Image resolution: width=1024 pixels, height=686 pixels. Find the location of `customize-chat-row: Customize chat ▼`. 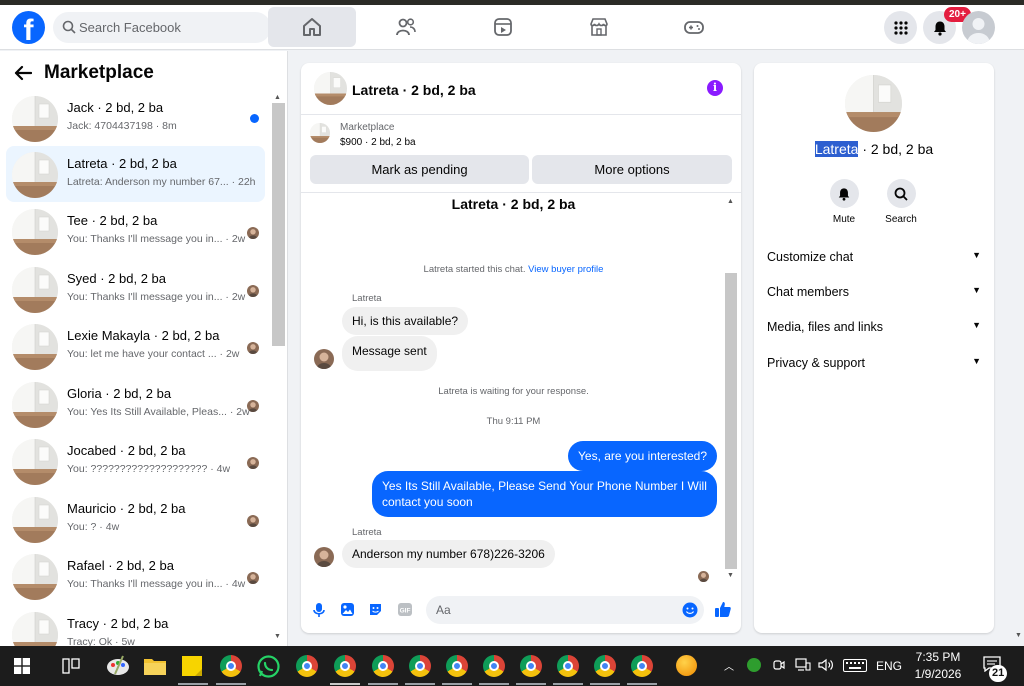

customize-chat-row: Customize chat ▼ is located at coordinates (874, 257).